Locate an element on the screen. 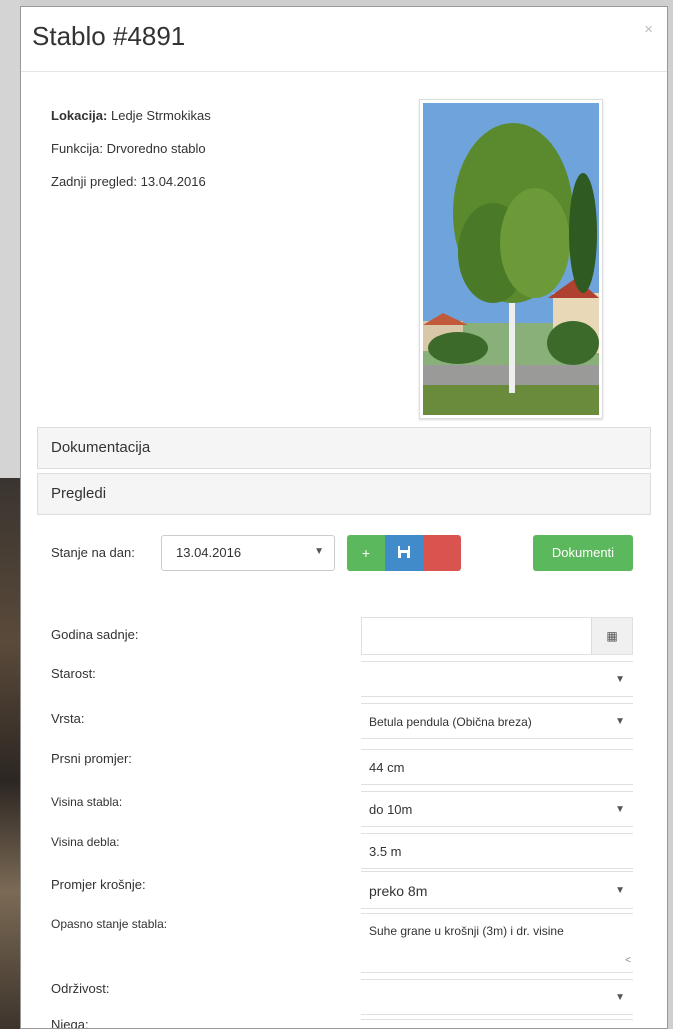 The width and height of the screenshot is (673, 1029). plus-icon: + is located at coordinates (366, 553).